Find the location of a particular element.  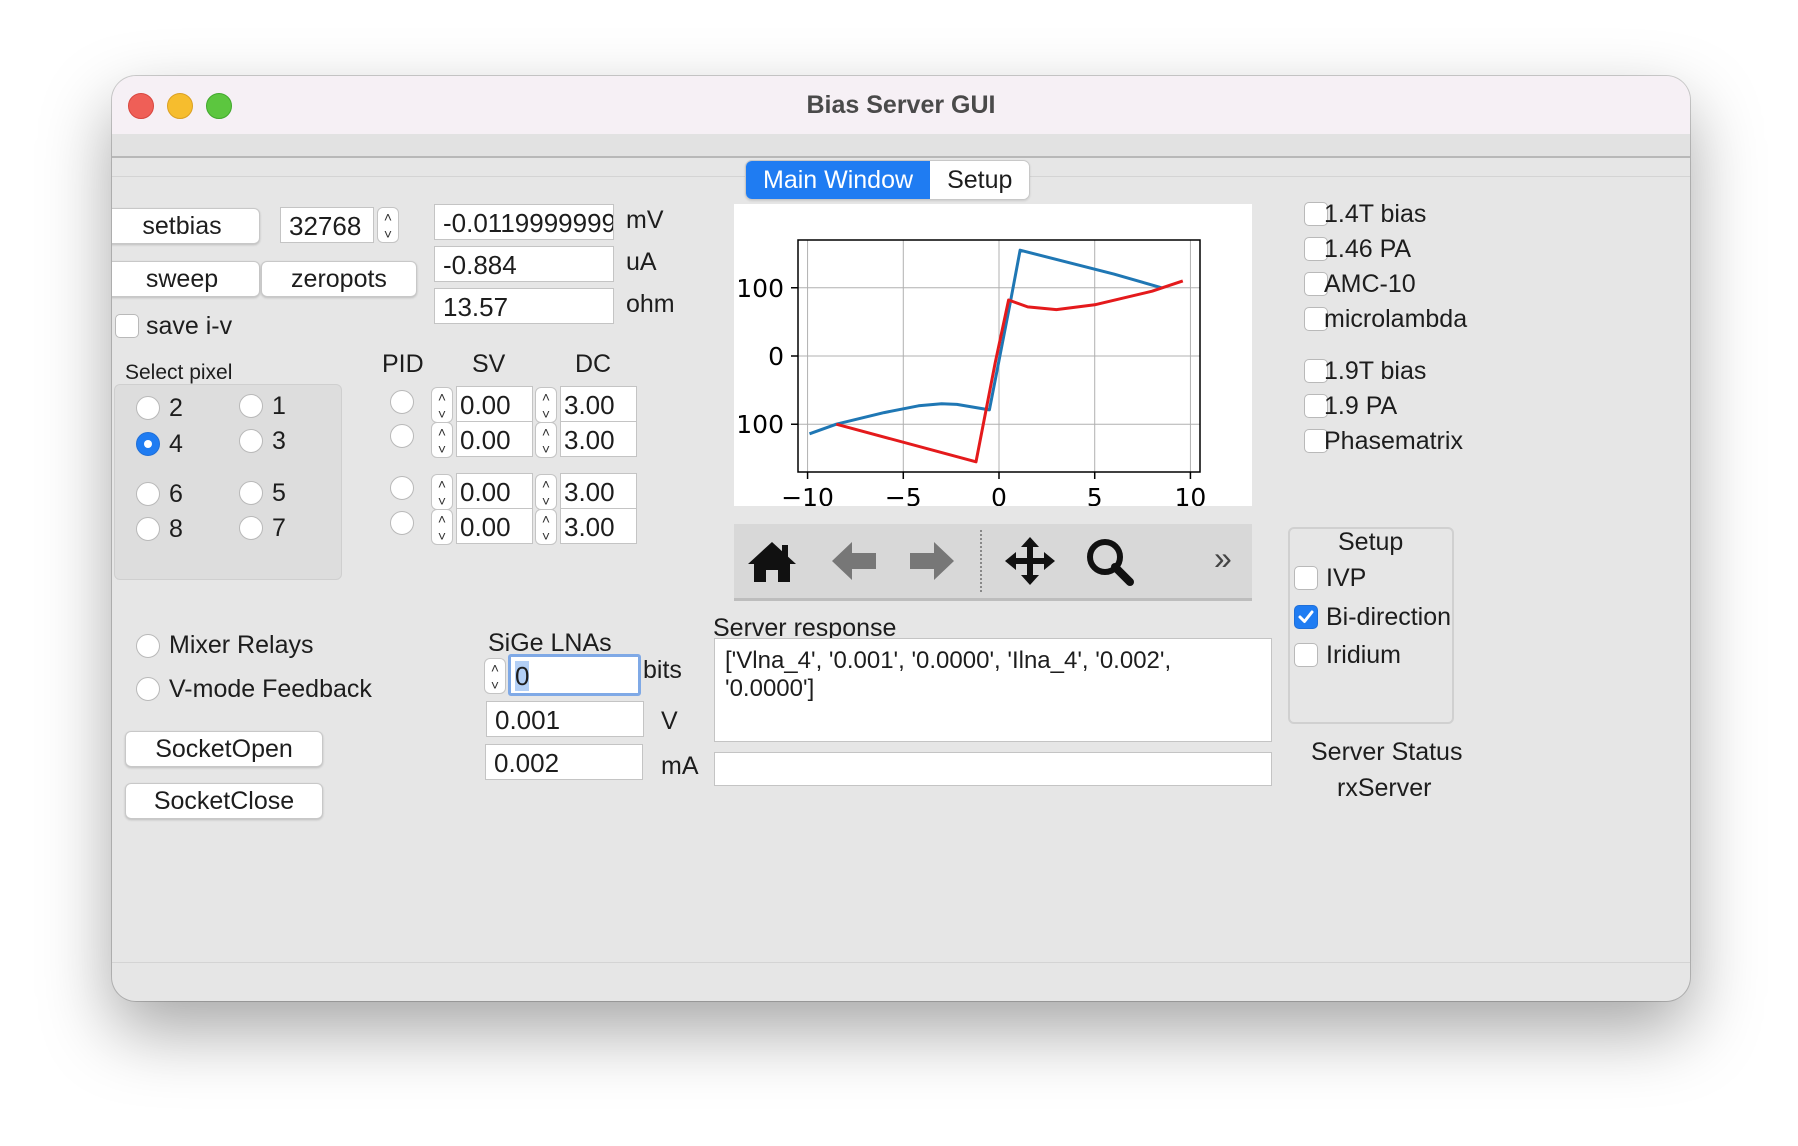

bits-spinner: ˄ ˅ is located at coordinates (495, 676).